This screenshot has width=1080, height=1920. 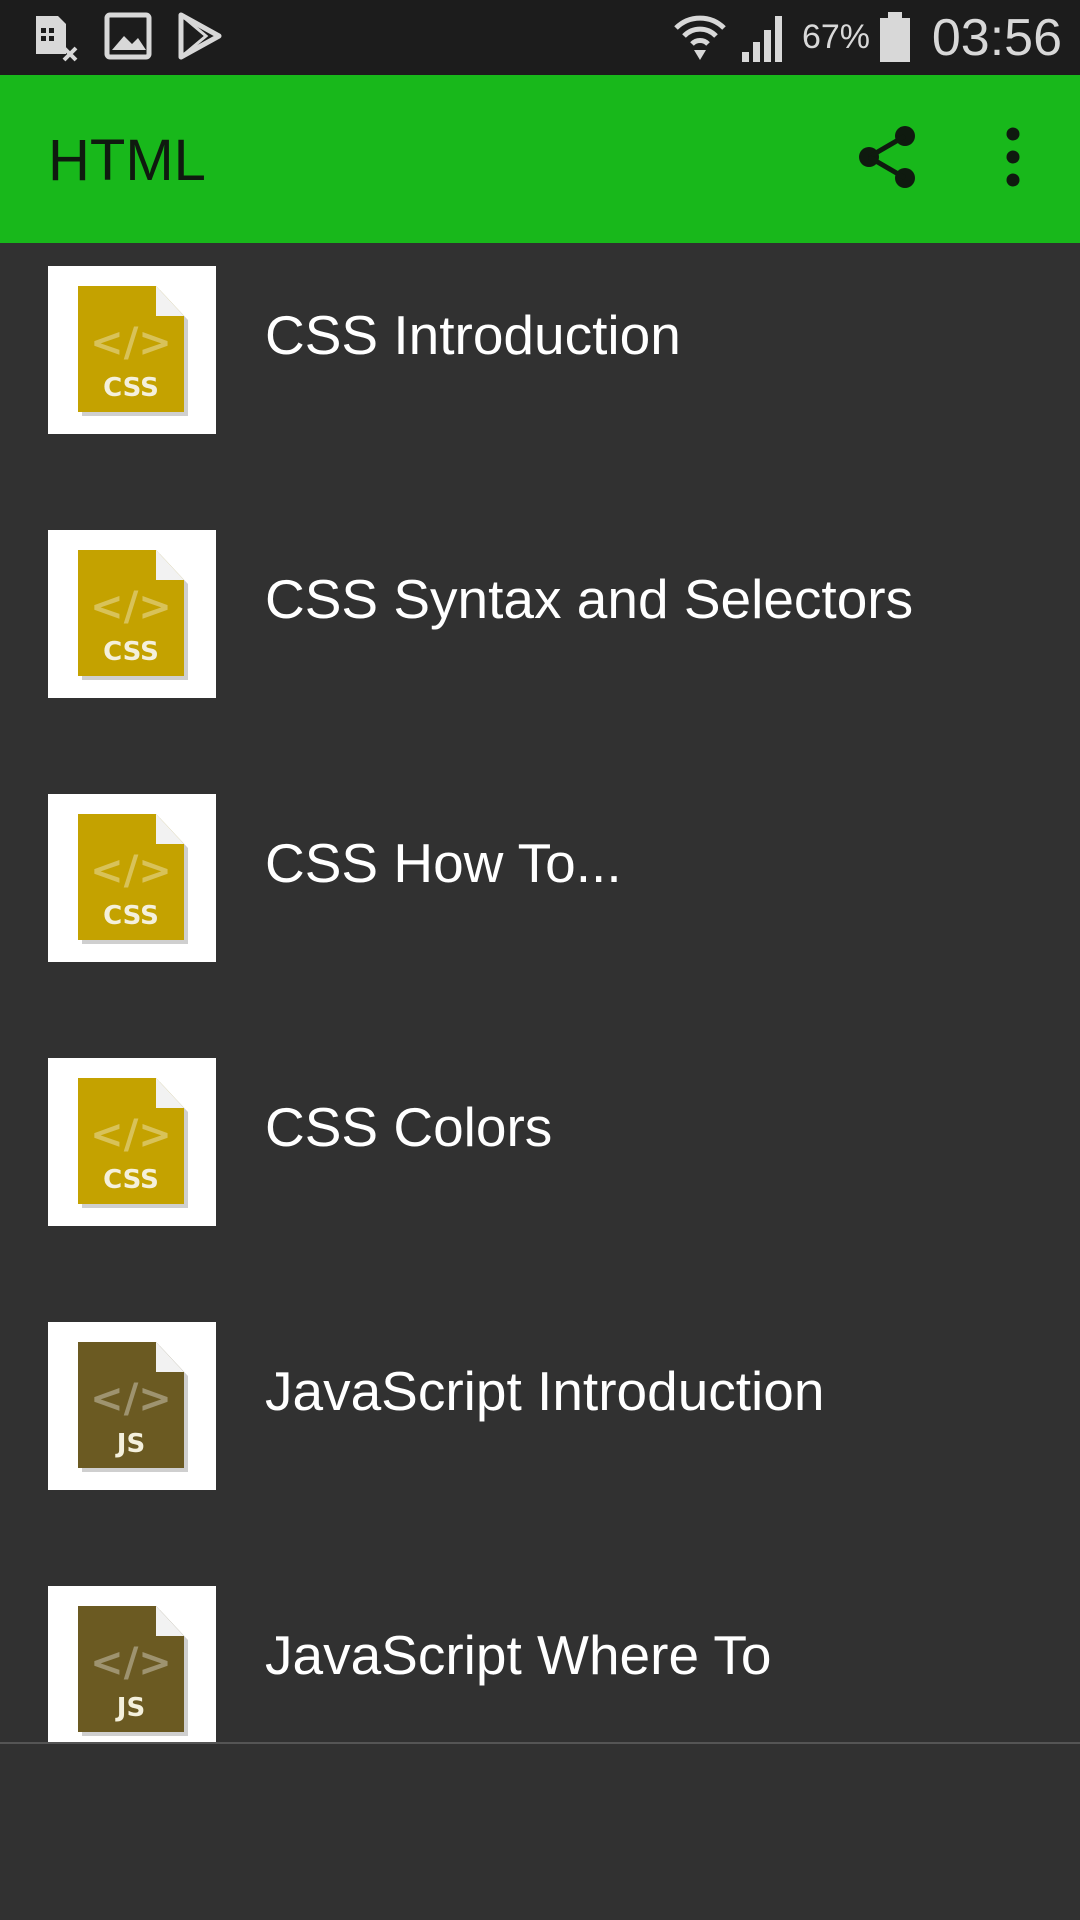 What do you see at coordinates (127, 160) in the screenshot?
I see `app-title: HTML` at bounding box center [127, 160].